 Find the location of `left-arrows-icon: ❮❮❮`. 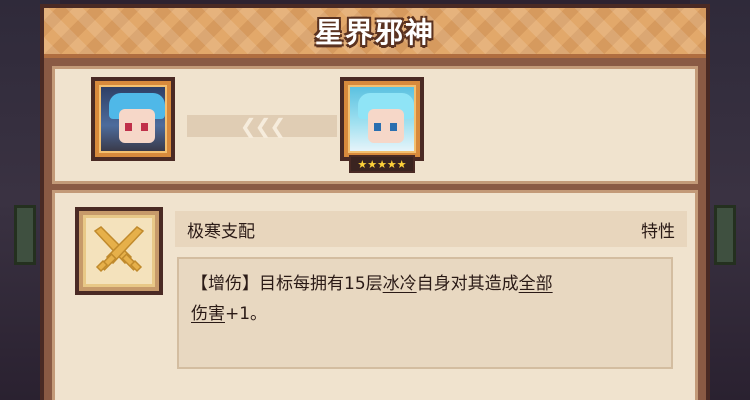

left-arrows-icon: ❮❮❮ is located at coordinates (262, 126).